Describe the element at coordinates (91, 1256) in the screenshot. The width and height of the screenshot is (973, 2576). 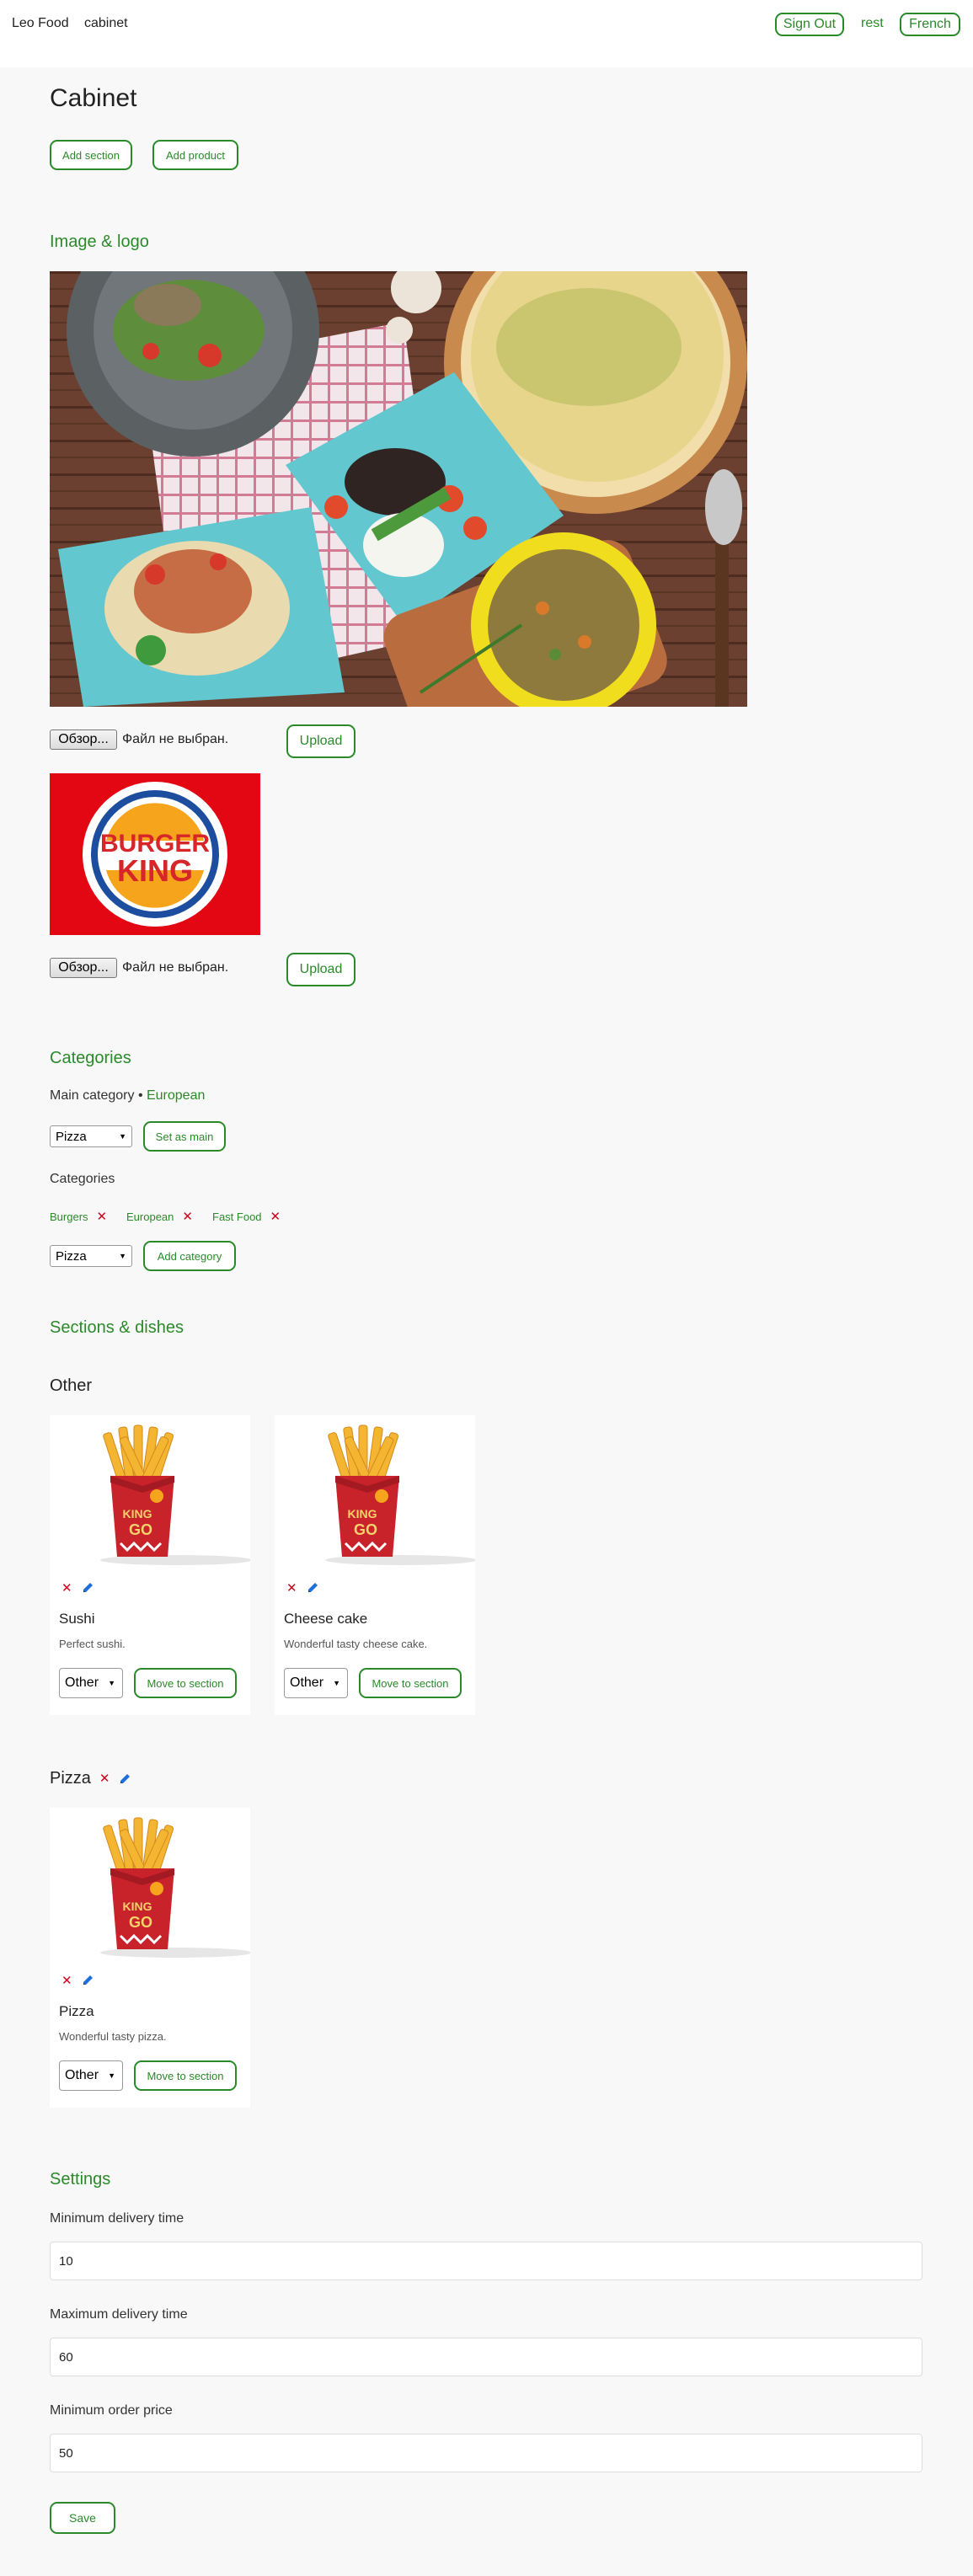
I see `add-category-select: Pizza ▼` at that location.